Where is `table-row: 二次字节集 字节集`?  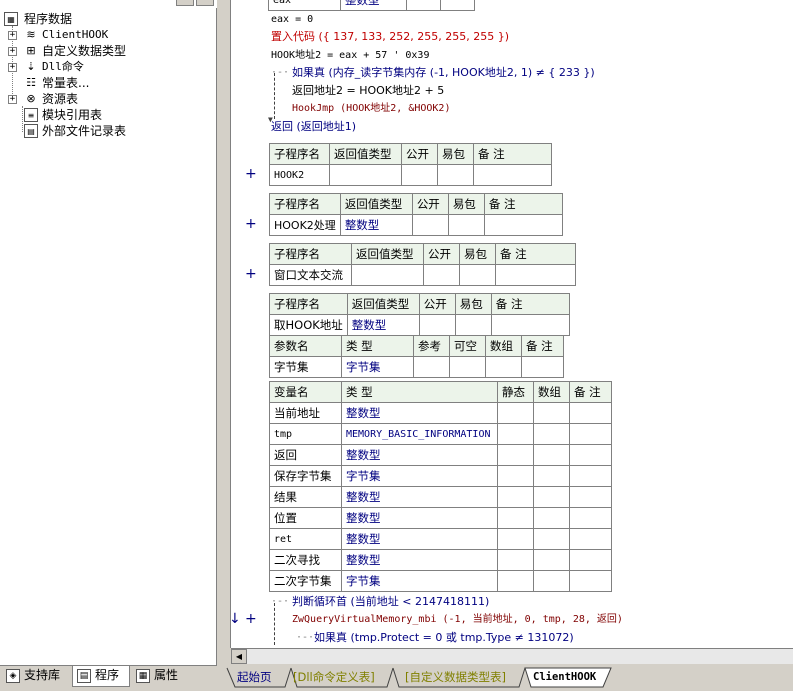
table-row: 二次字节集 字节集 is located at coordinates (440, 581).